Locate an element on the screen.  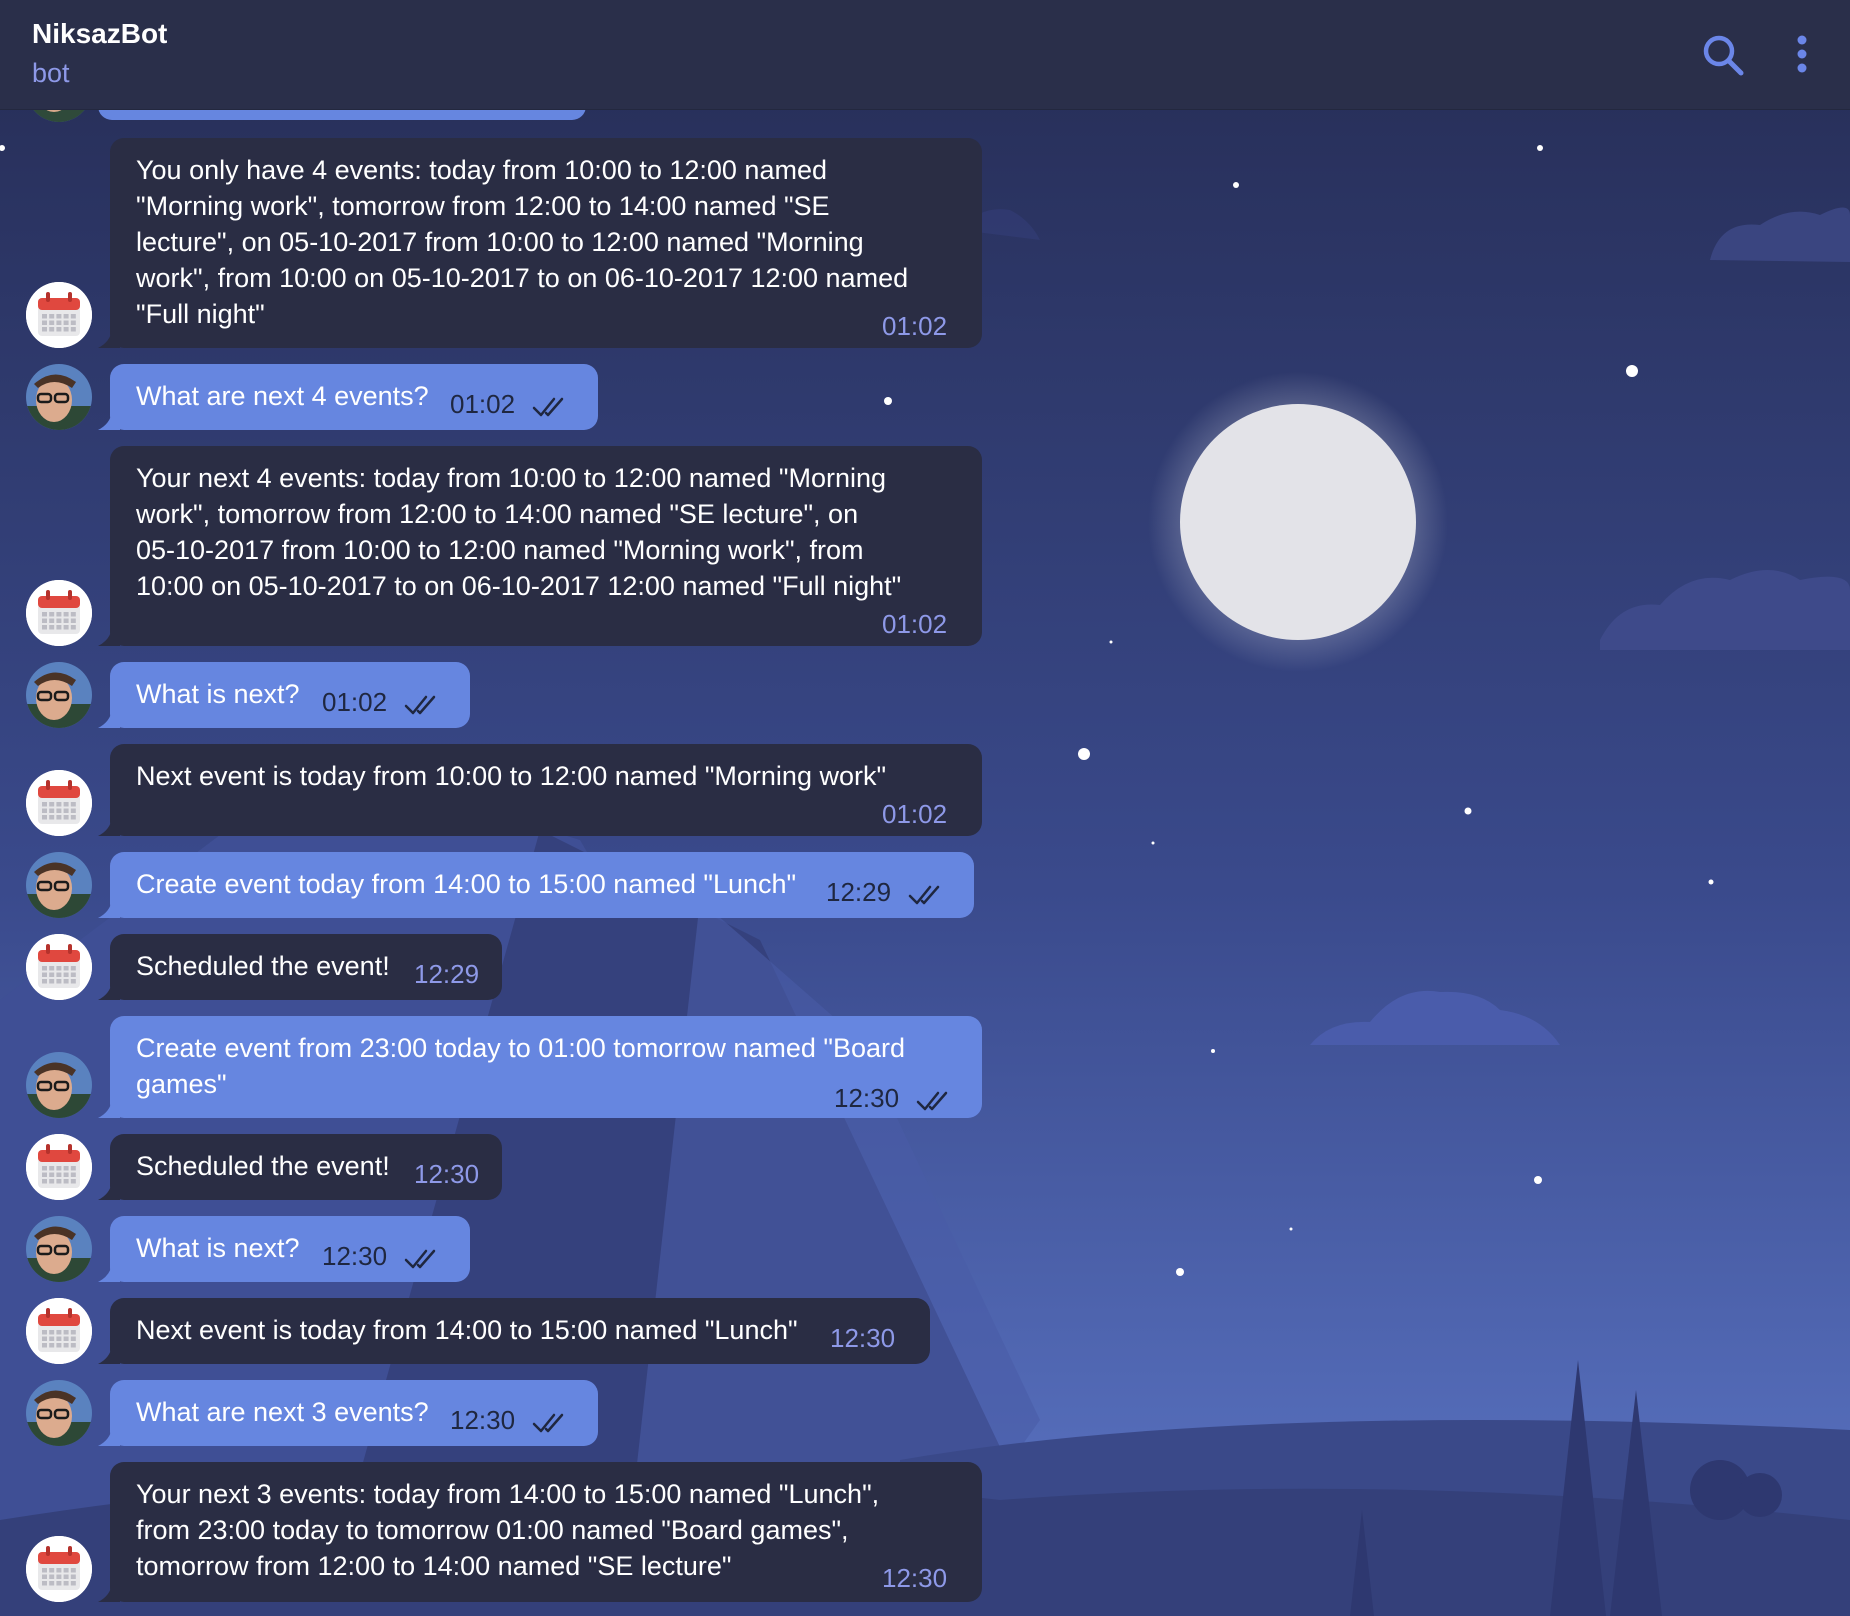
message-text: What are next 3 events? is located at coordinates (282, 1412).